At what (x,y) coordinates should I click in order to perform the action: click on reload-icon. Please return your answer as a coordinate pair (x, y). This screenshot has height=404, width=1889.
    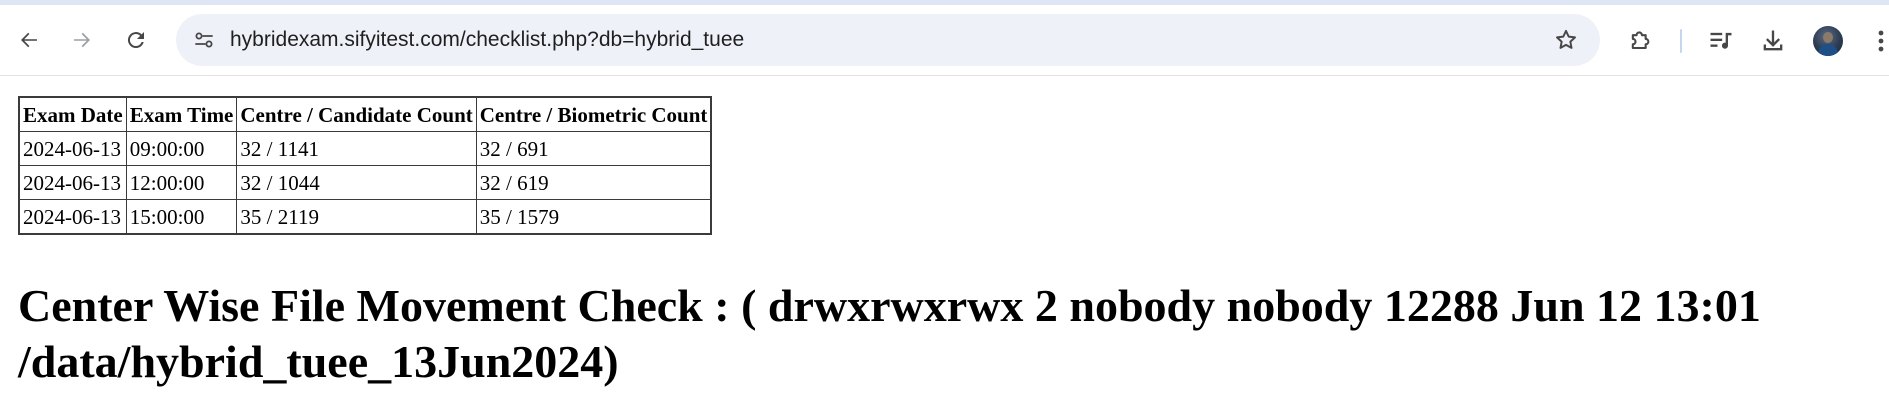
    Looking at the image, I should click on (135, 40).